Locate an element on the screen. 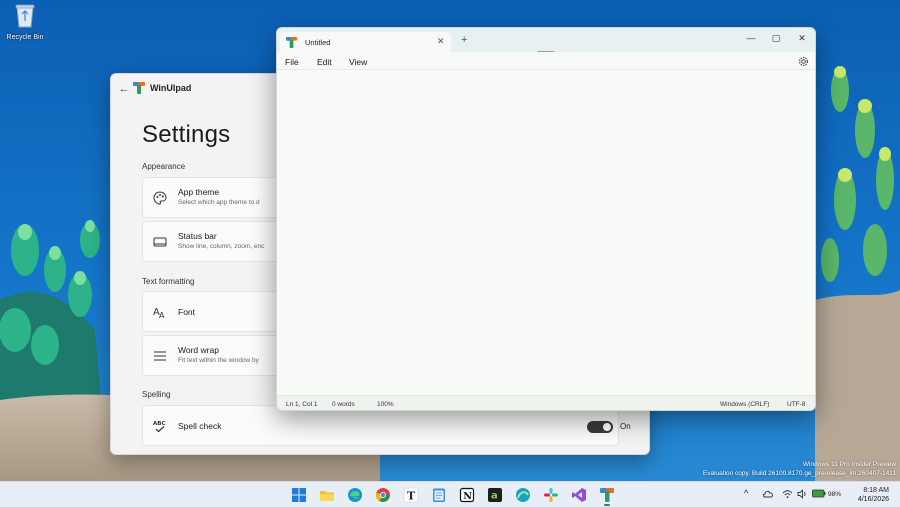  recycle-bin-icon is located at coordinates (25, 16).